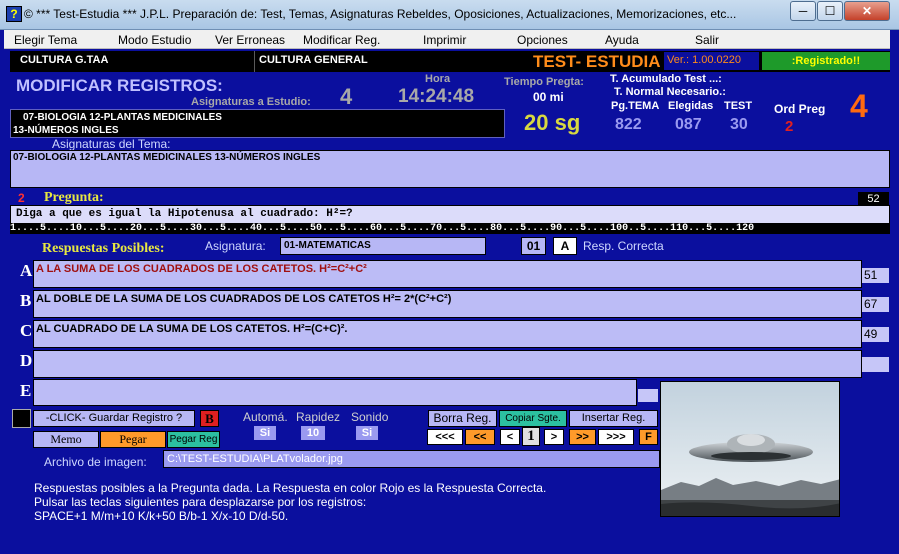 The width and height of the screenshot is (899, 554). What do you see at coordinates (533, 246) in the screenshot?
I see `asignatura-code: 01` at bounding box center [533, 246].